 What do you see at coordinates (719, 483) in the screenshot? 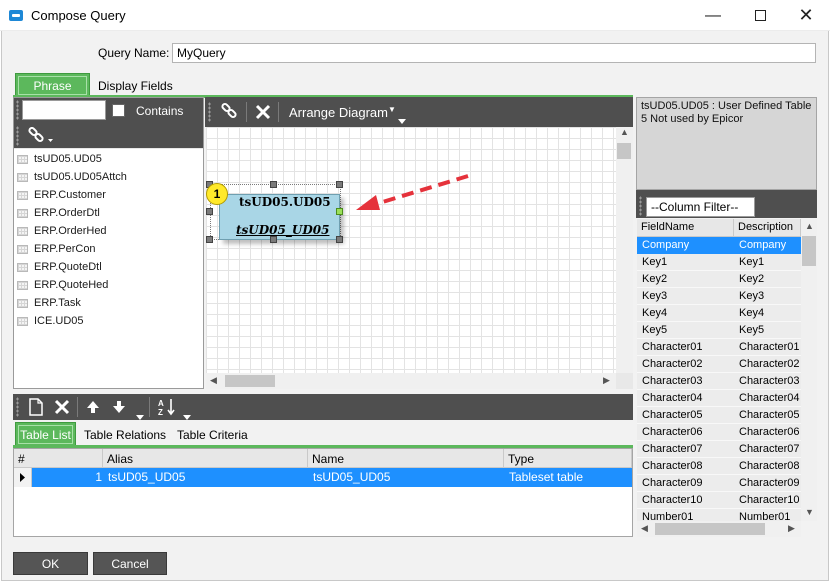
I see `table-row: Character09 Character09` at bounding box center [719, 483].